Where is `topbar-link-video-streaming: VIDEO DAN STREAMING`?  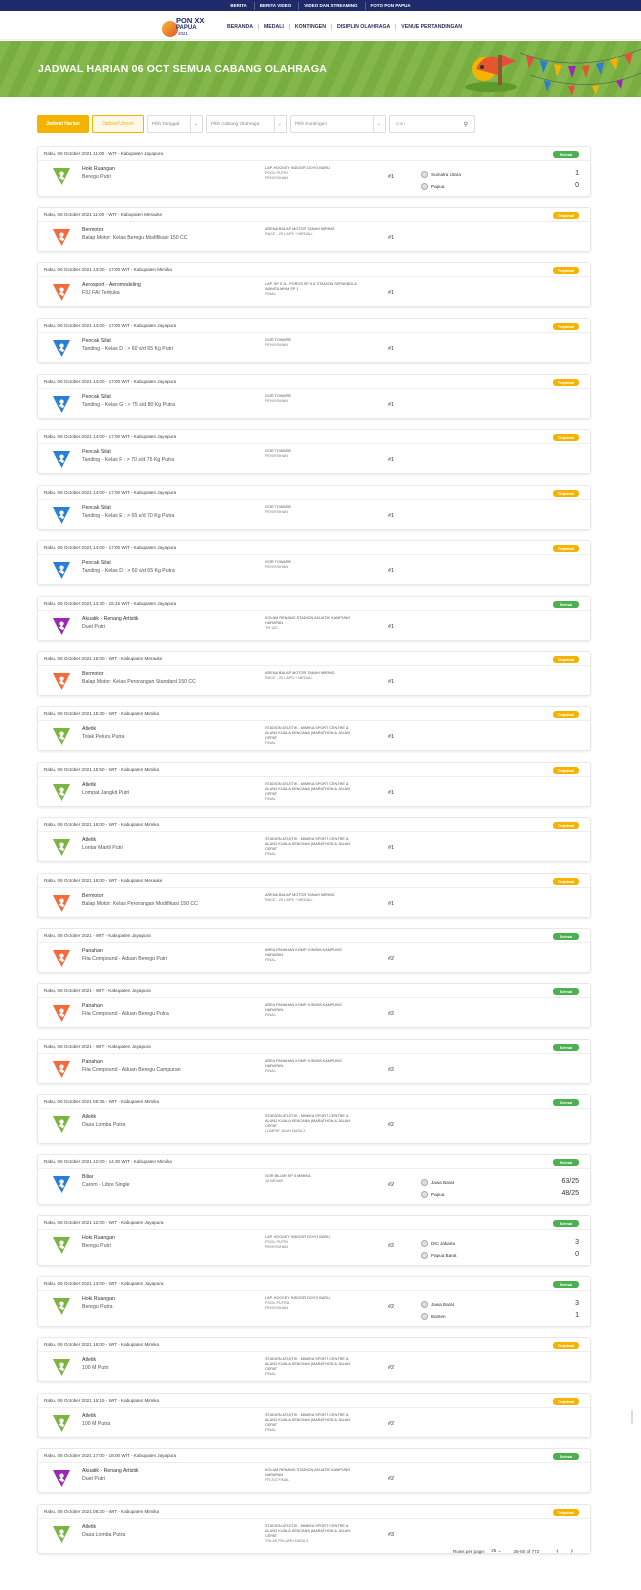 topbar-link-video-streaming: VIDEO DAN STREAMING is located at coordinates (330, 5).